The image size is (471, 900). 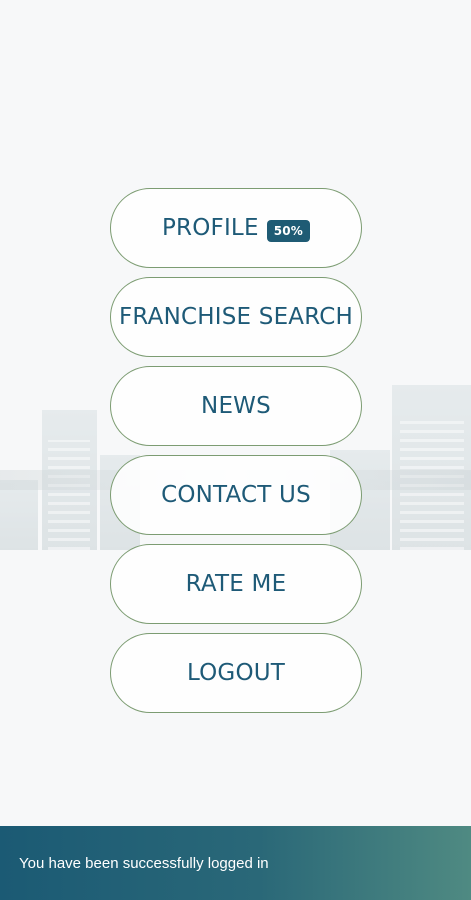 I want to click on snackbar: You have been successfully logged in, so click(x=235, y=863).